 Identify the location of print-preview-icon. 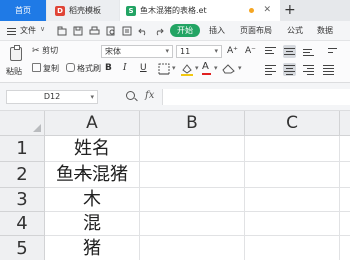
(111, 31).